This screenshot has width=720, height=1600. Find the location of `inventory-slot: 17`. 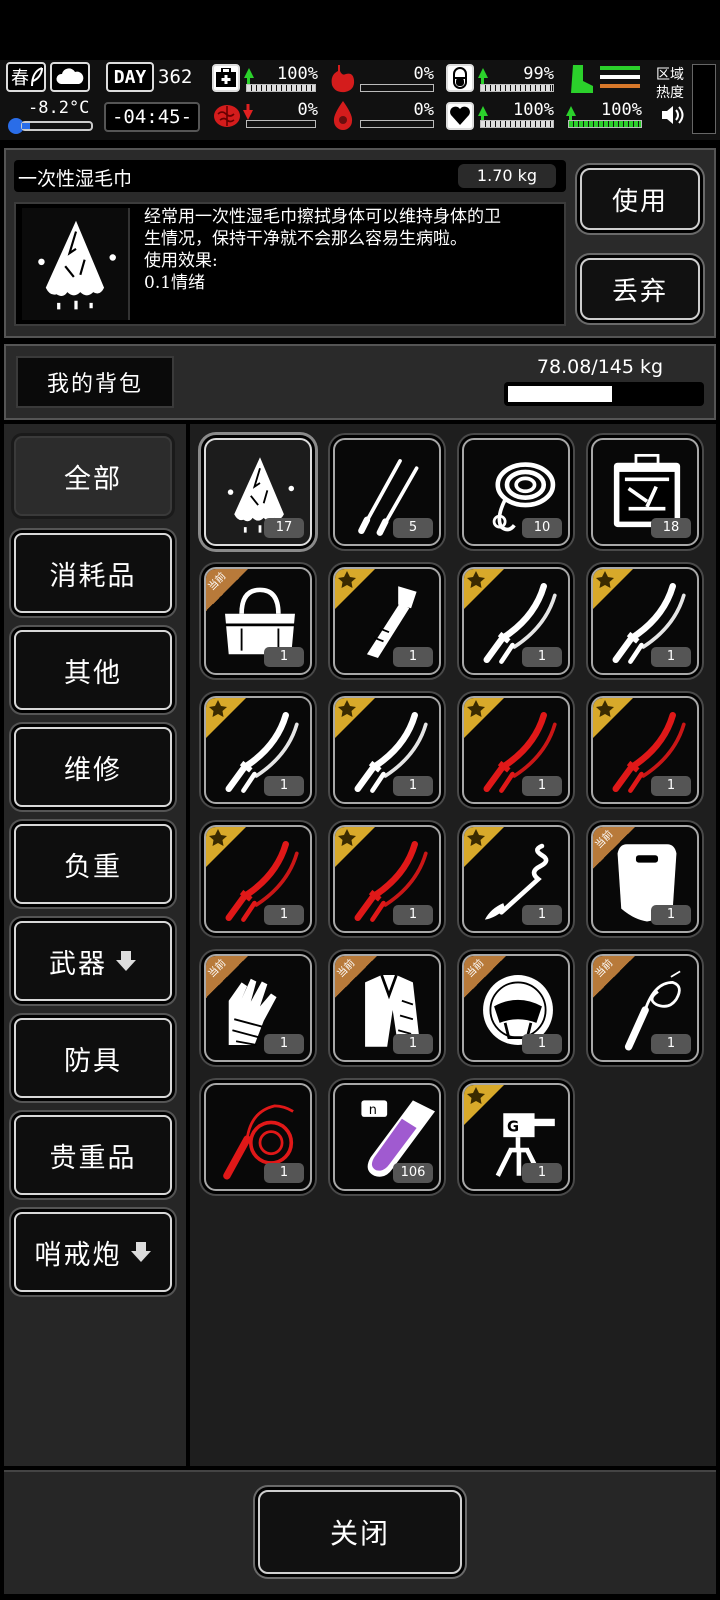

inventory-slot: 17 is located at coordinates (258, 492).